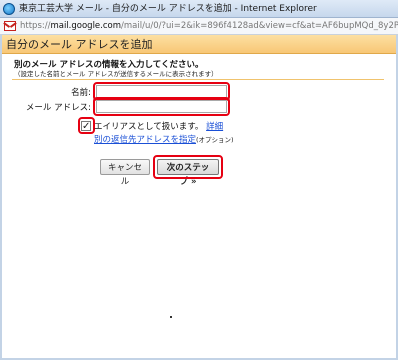  What do you see at coordinates (215, 140) in the screenshot?
I see `reply-to-optional: (オプション)` at bounding box center [215, 140].